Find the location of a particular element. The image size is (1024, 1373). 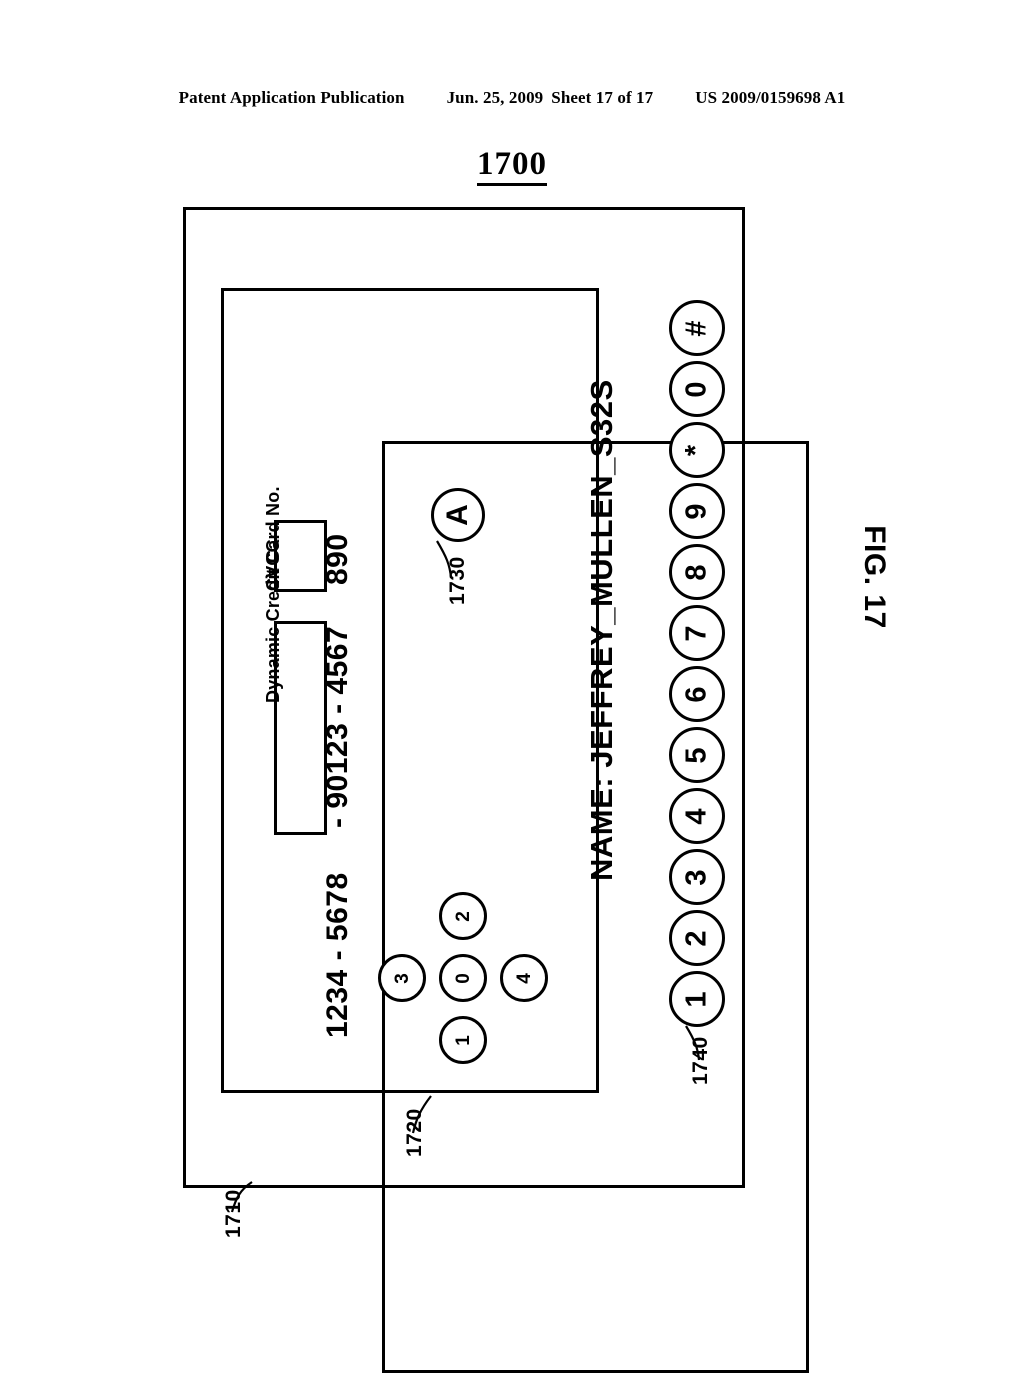

header-publication: Patent Application Publication is located at coordinates (291, 97).